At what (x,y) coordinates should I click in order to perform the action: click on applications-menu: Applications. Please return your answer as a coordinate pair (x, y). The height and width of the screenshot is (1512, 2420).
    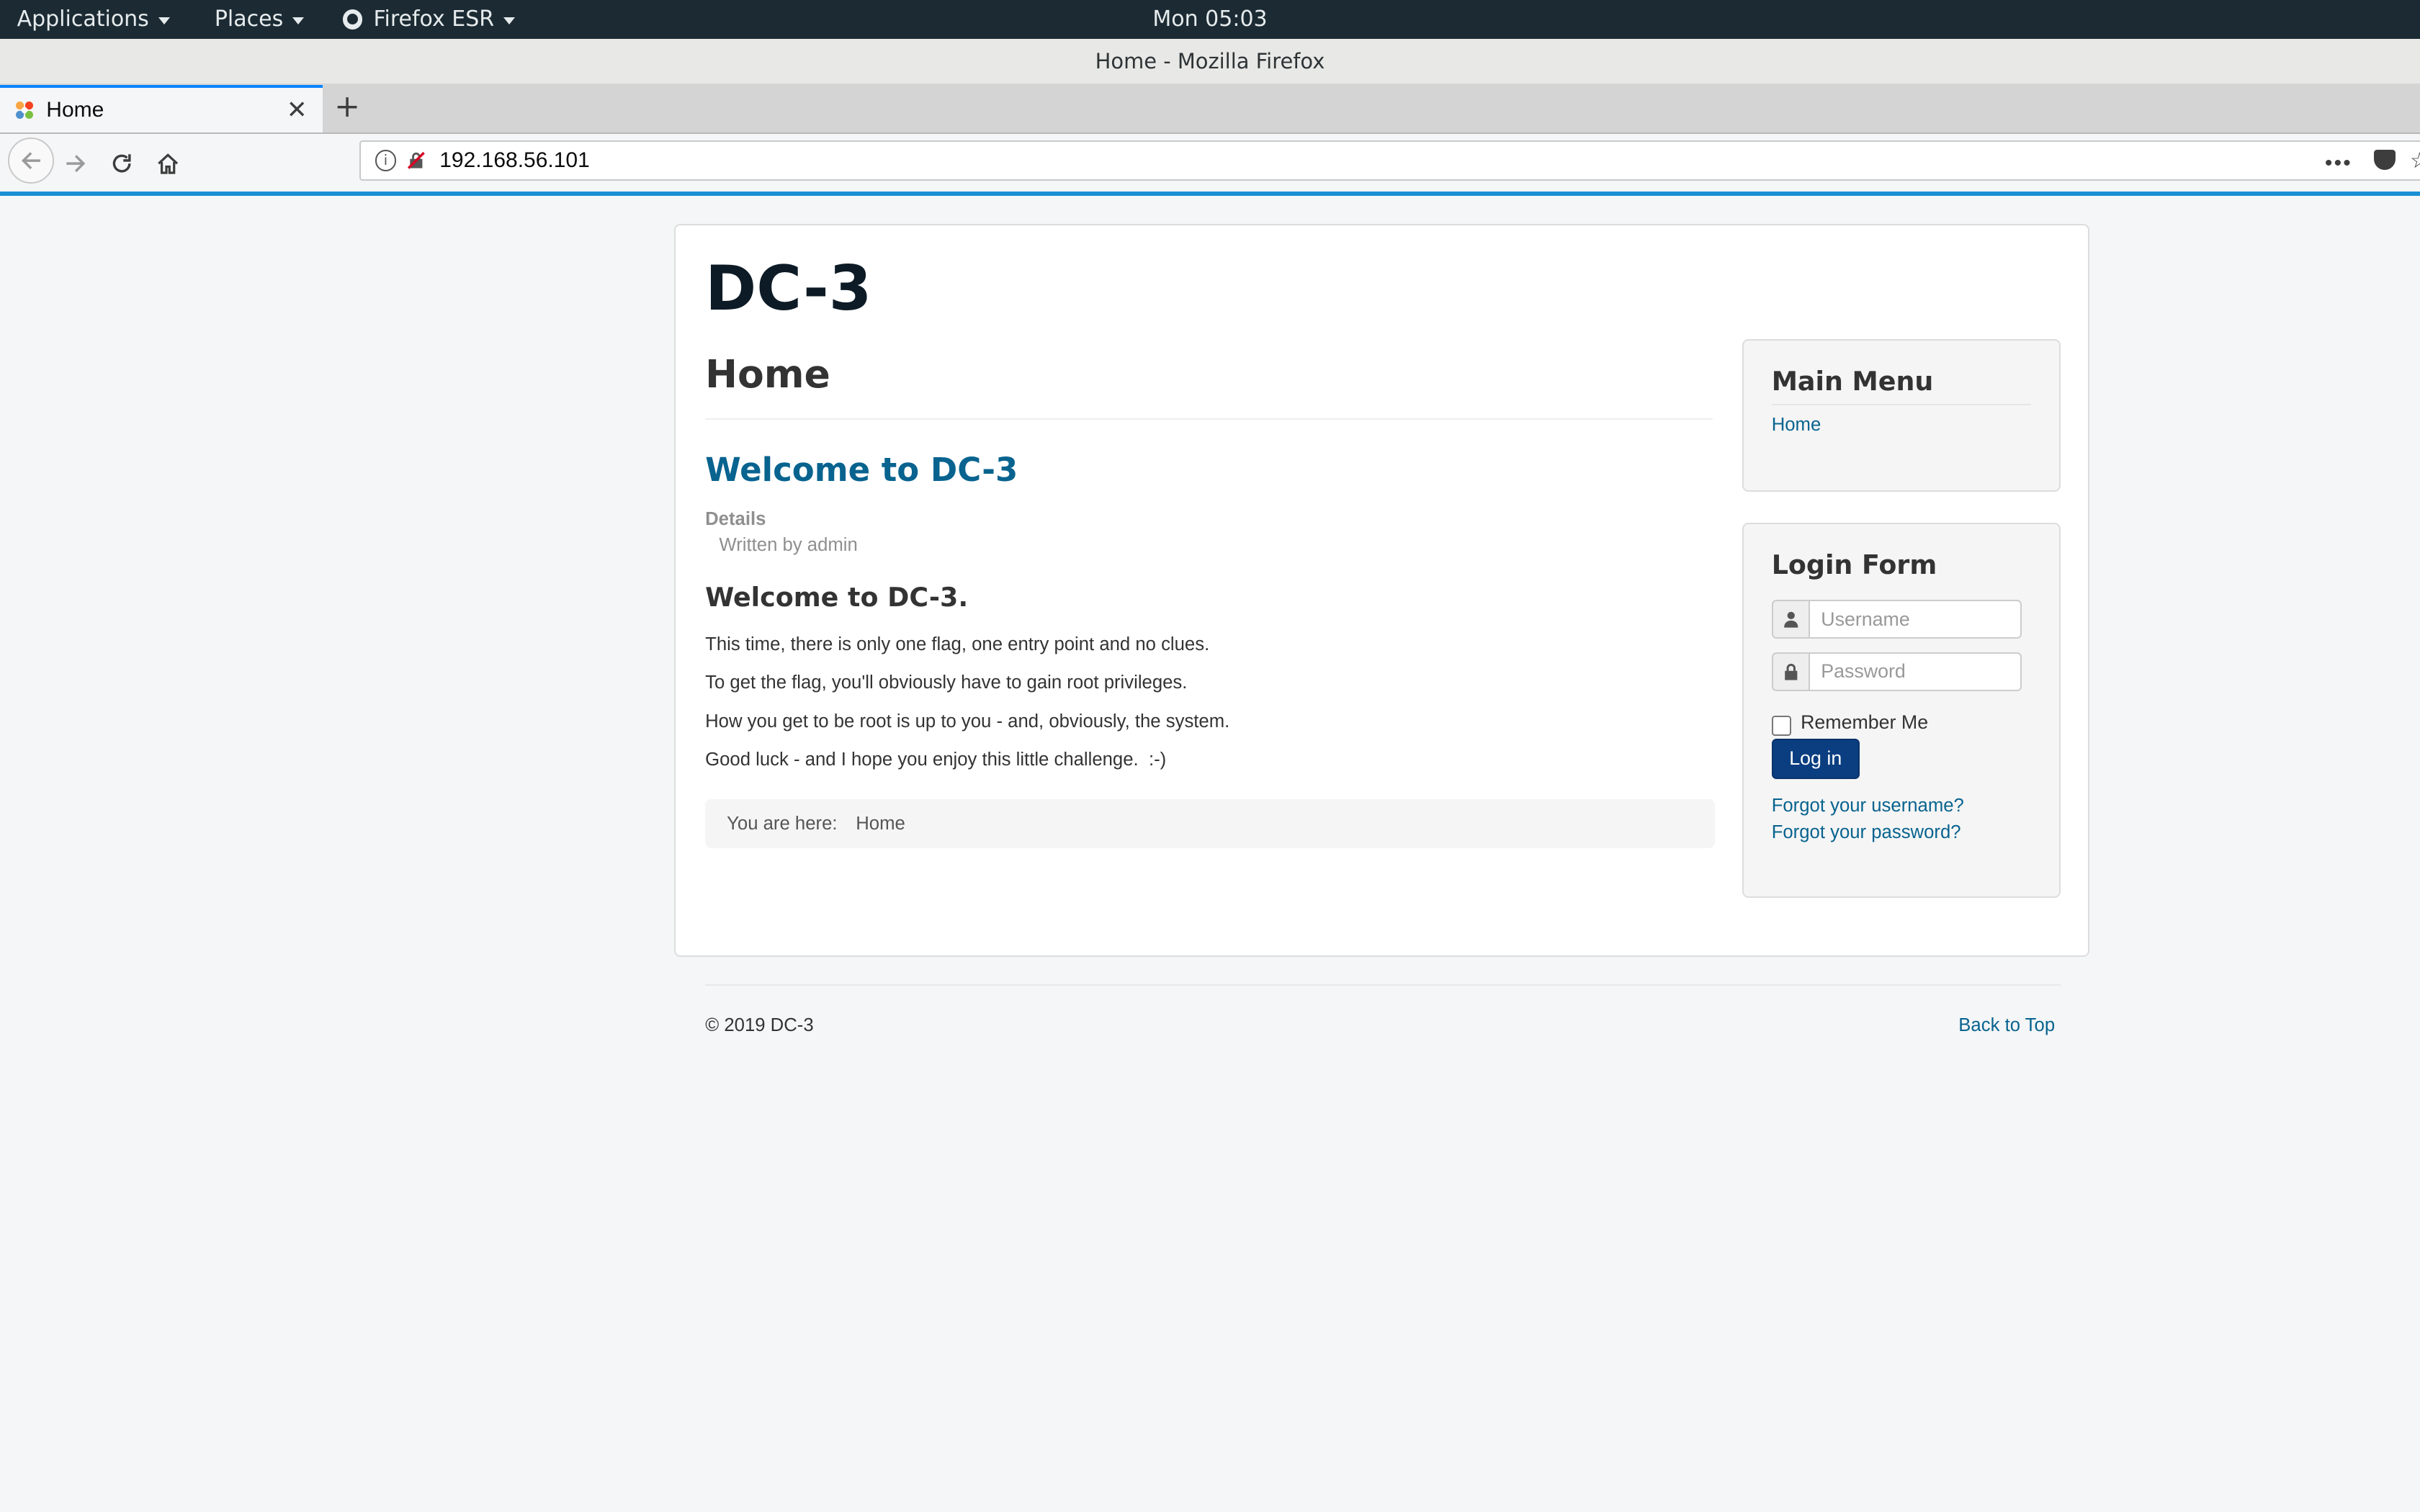
    Looking at the image, I should click on (93, 19).